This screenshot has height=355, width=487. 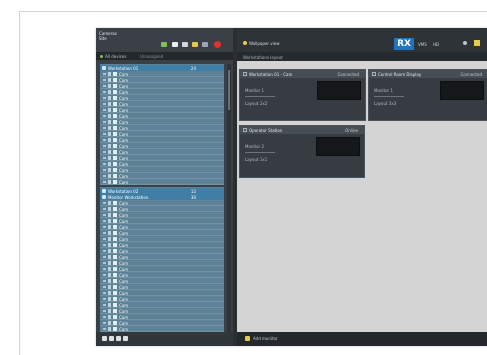 What do you see at coordinates (217, 44) in the screenshot?
I see `record-icon` at bounding box center [217, 44].